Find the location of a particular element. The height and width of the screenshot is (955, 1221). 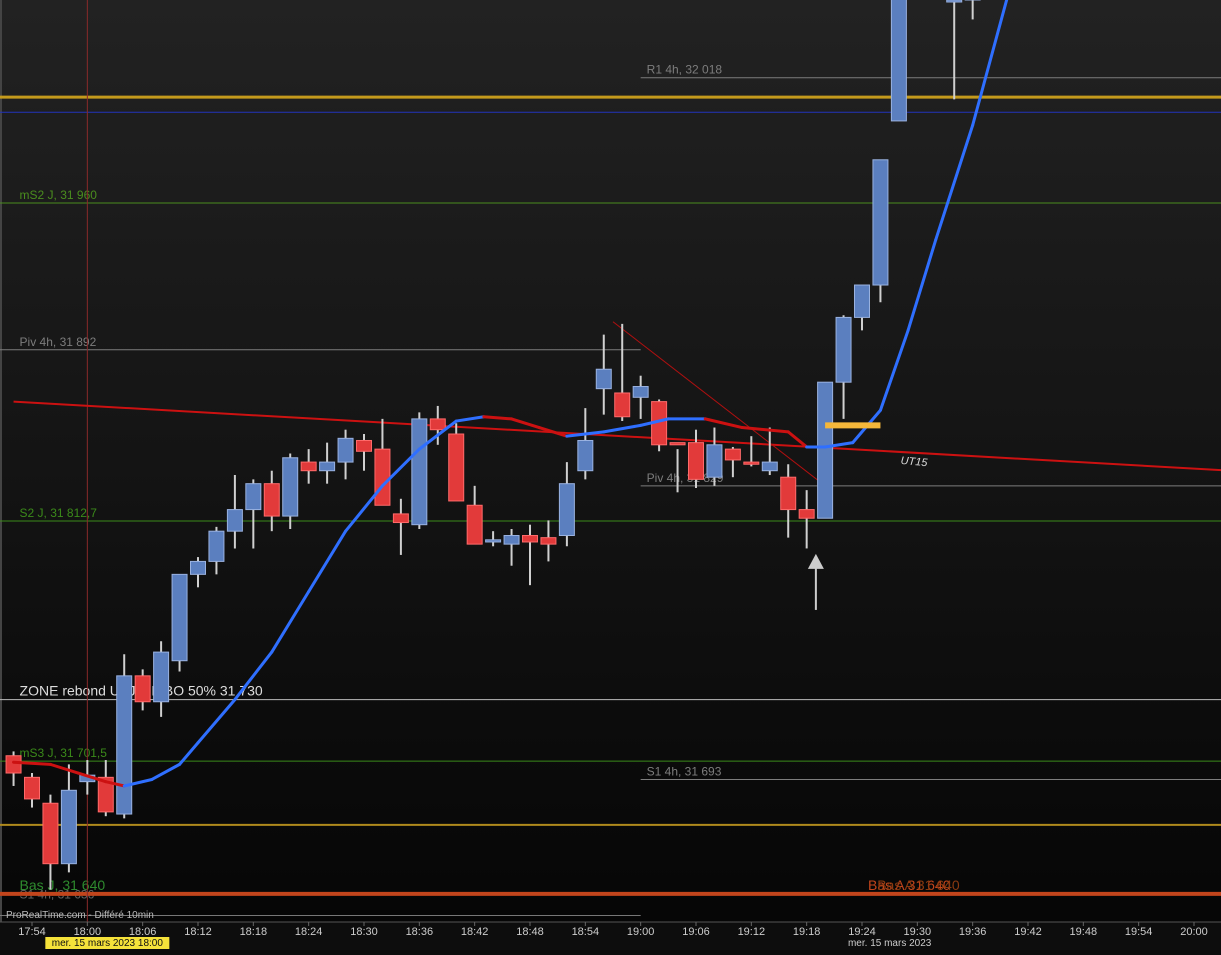

x-tick-label: 18:18 is located at coordinates (254, 932).